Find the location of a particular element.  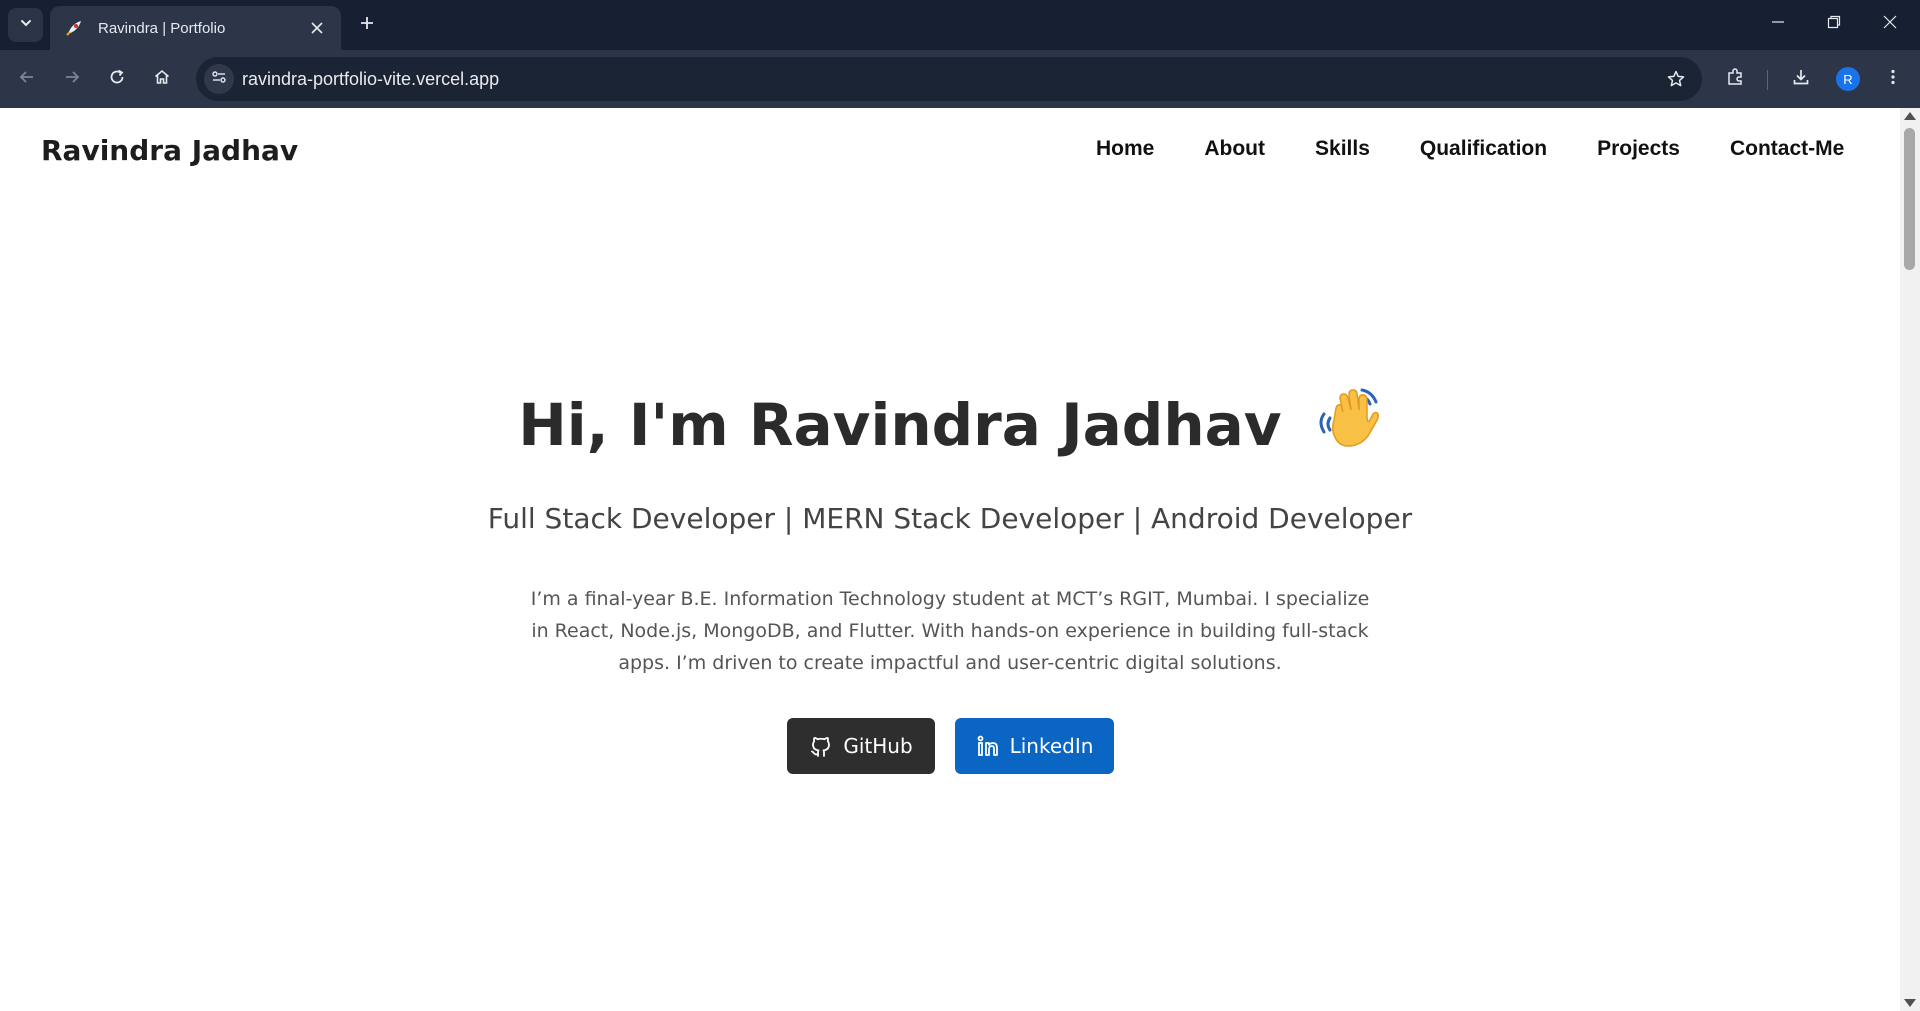

linkedin-button: LinkedIn is located at coordinates (1034, 746).